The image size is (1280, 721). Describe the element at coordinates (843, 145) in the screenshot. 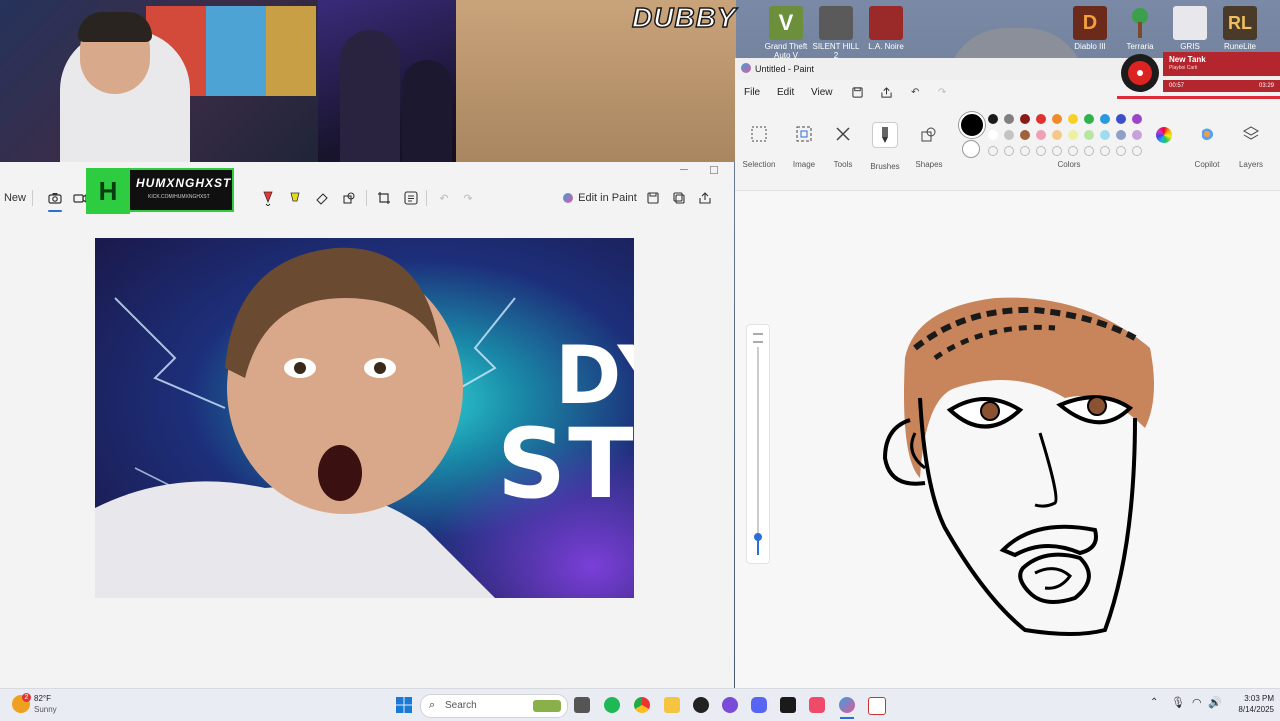

I see `tools-group: Tools` at that location.